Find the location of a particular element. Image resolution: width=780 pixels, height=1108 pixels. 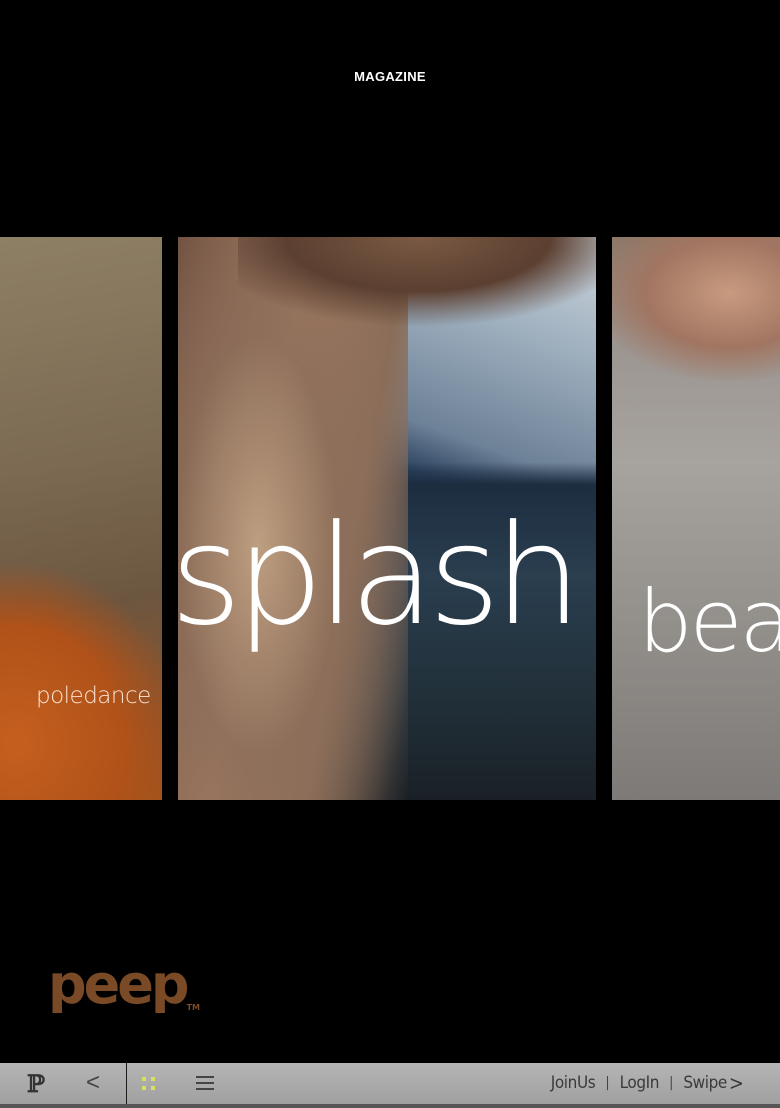

issue-card-beach: bea is located at coordinates (696, 518).